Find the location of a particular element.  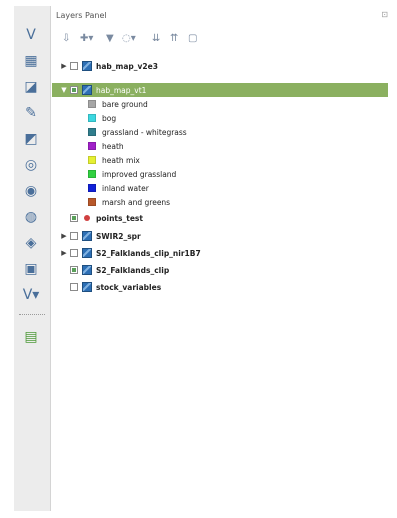

layer-name: hab_map_vt1 is located at coordinates (121, 90).